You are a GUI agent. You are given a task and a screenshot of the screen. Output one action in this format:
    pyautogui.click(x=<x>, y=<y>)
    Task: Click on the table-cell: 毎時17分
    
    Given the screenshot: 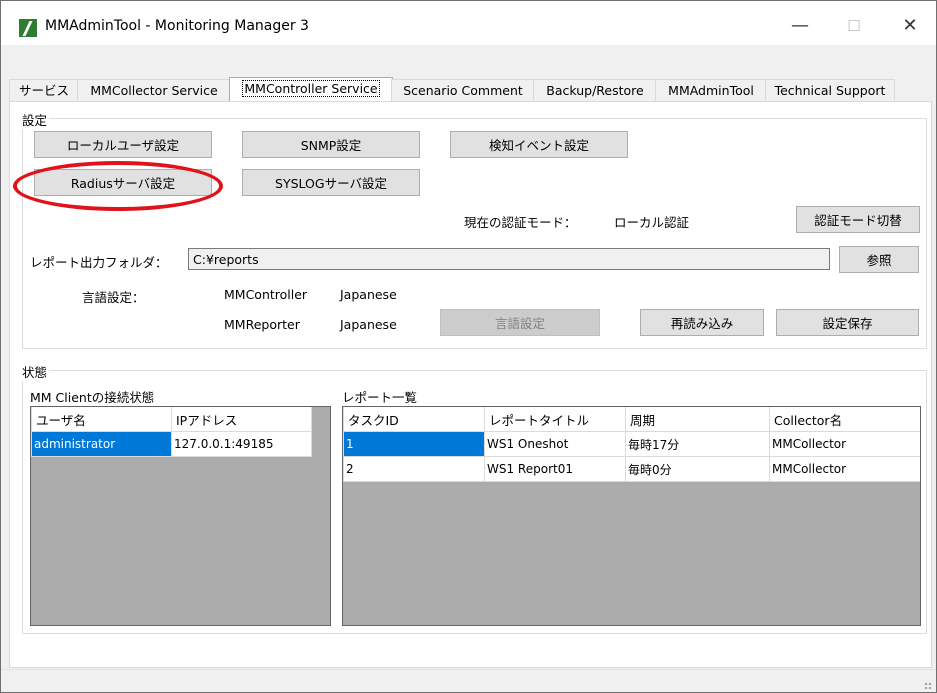 What is the action you would take?
    pyautogui.click(x=697, y=444)
    